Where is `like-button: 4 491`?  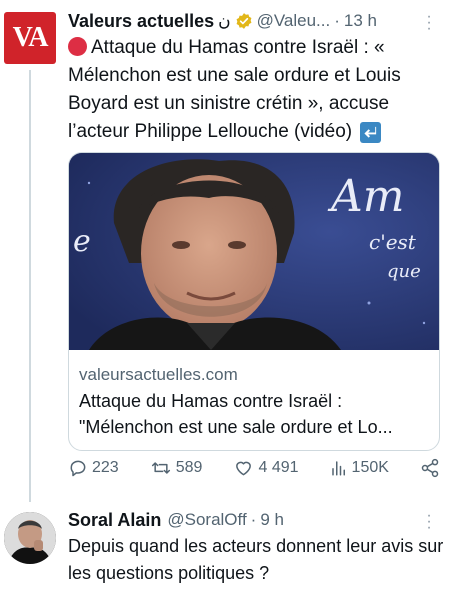 like-button: 4 491 is located at coordinates (266, 468).